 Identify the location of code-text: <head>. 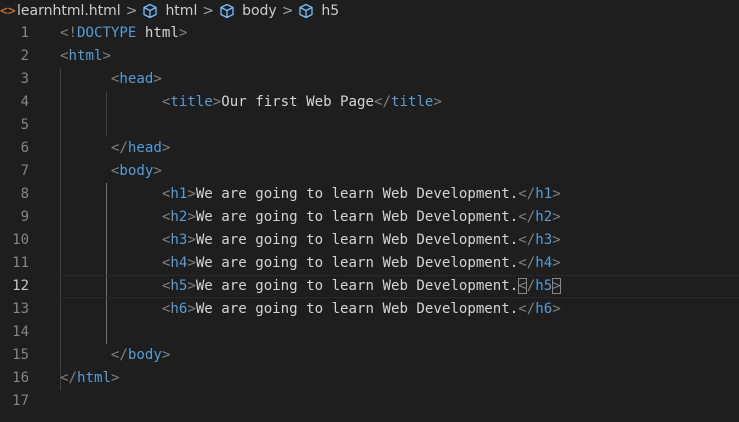
(111, 79).